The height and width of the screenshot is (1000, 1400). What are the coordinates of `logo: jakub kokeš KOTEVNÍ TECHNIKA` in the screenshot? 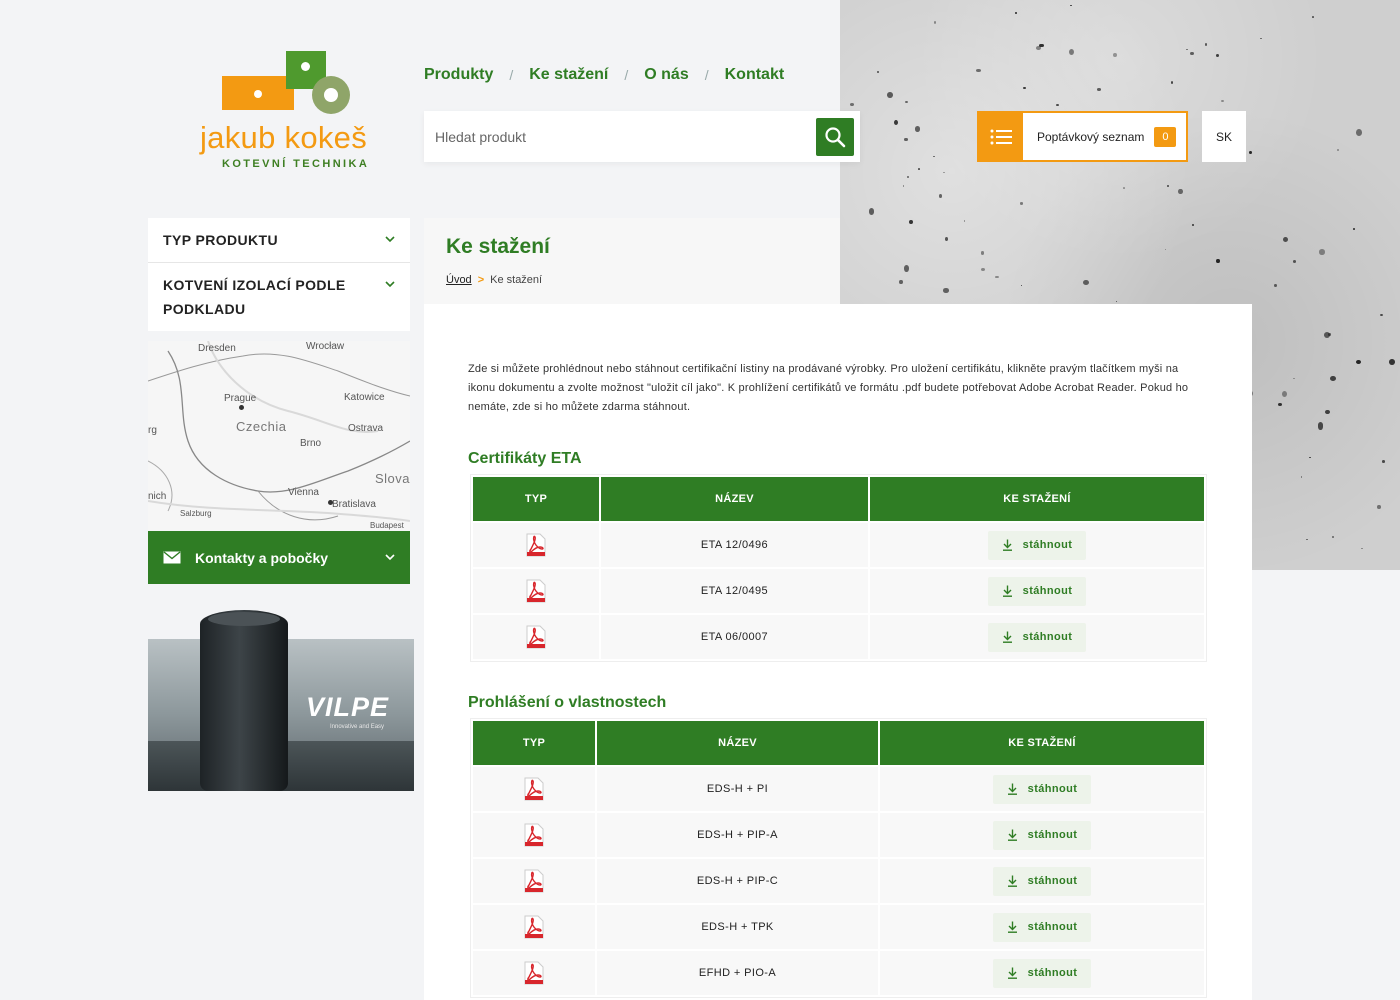 It's located at (290, 110).